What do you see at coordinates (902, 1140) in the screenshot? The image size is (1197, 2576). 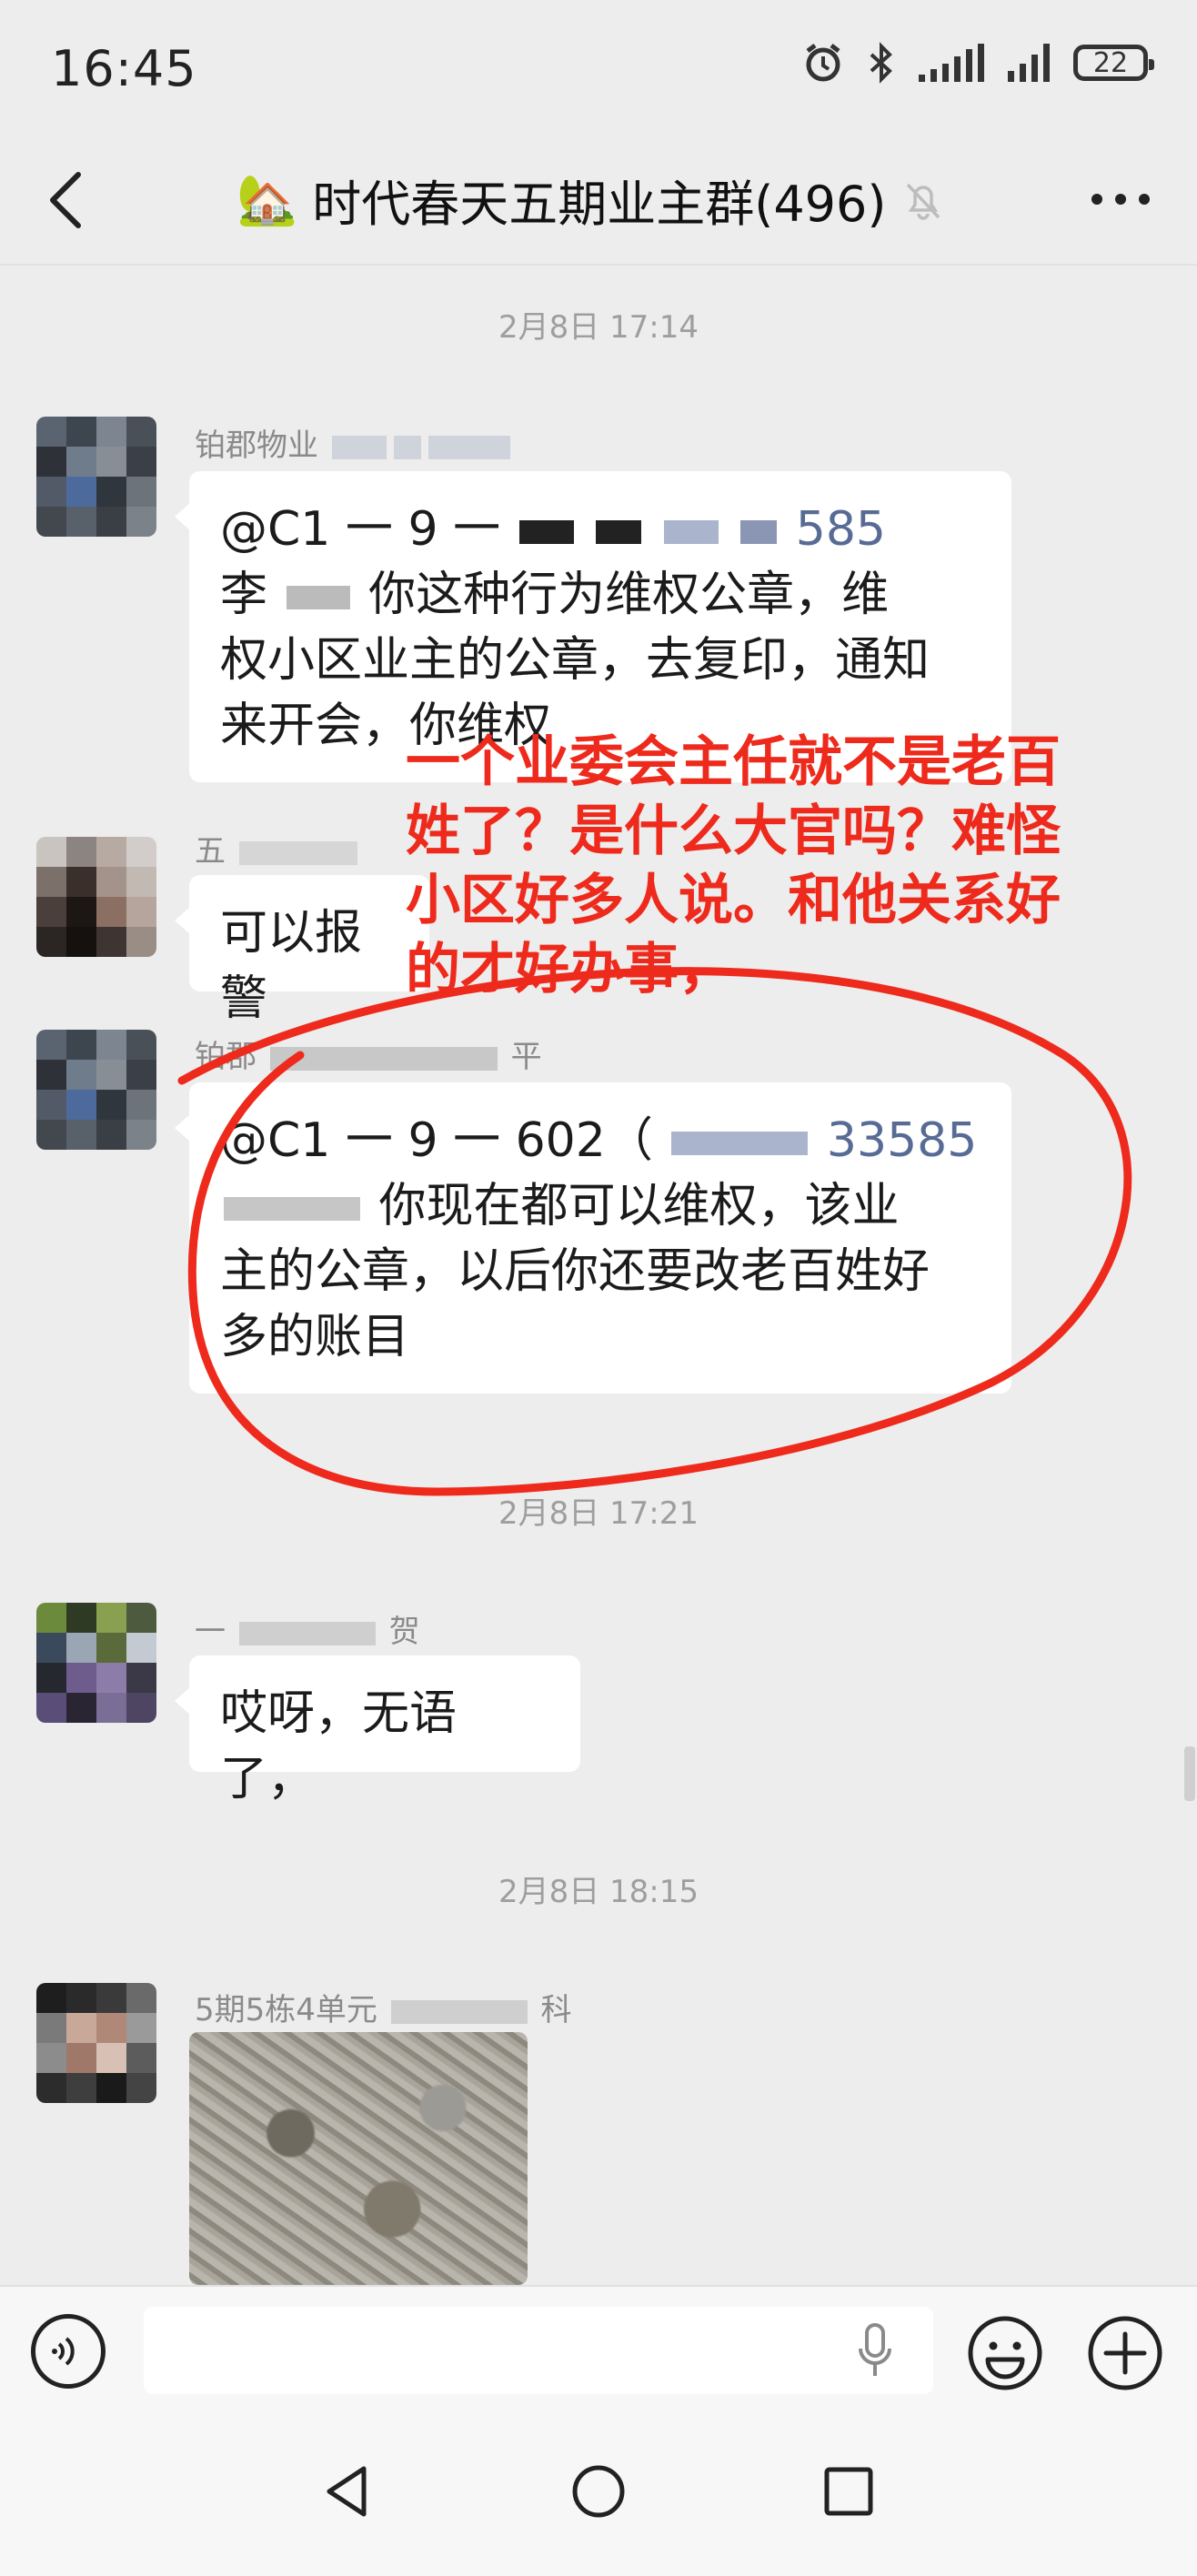 I see `mention-link: 33585` at bounding box center [902, 1140].